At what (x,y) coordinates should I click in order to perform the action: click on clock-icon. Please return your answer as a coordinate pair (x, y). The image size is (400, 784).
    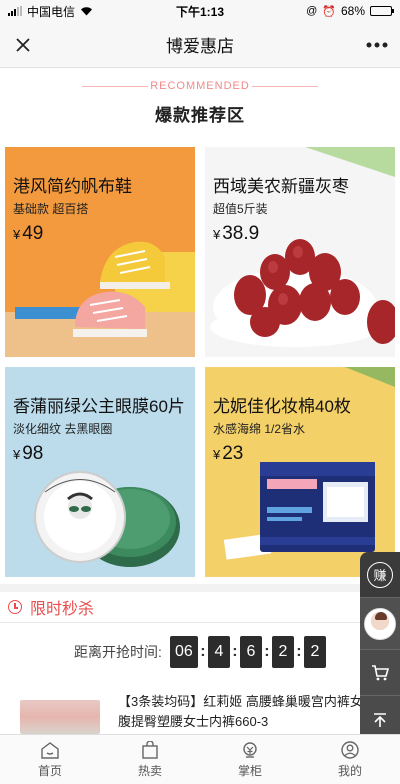
    Looking at the image, I should click on (15, 607).